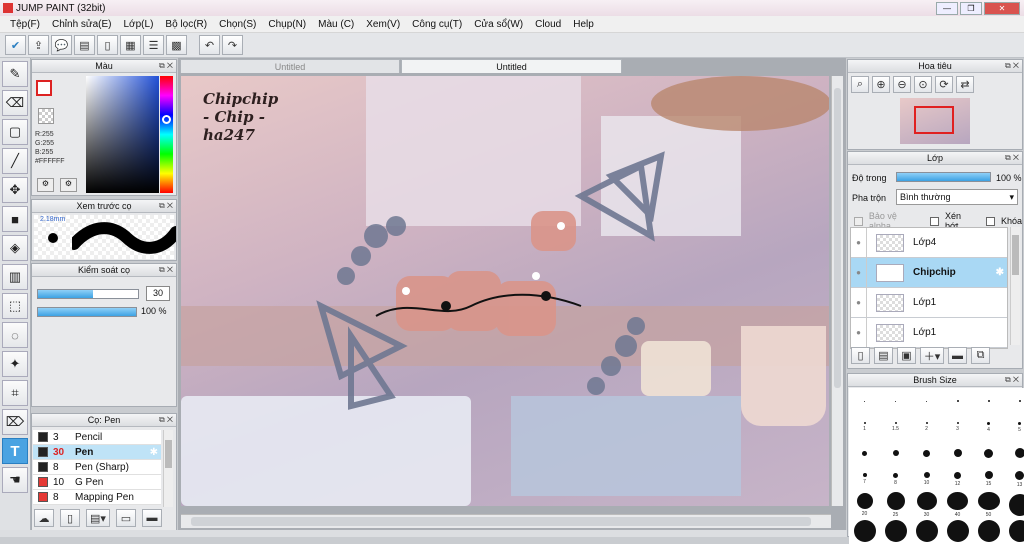 This screenshot has height=544, width=1024. What do you see at coordinates (46, 116) in the screenshot?
I see `transparent-color-swatch` at bounding box center [46, 116].